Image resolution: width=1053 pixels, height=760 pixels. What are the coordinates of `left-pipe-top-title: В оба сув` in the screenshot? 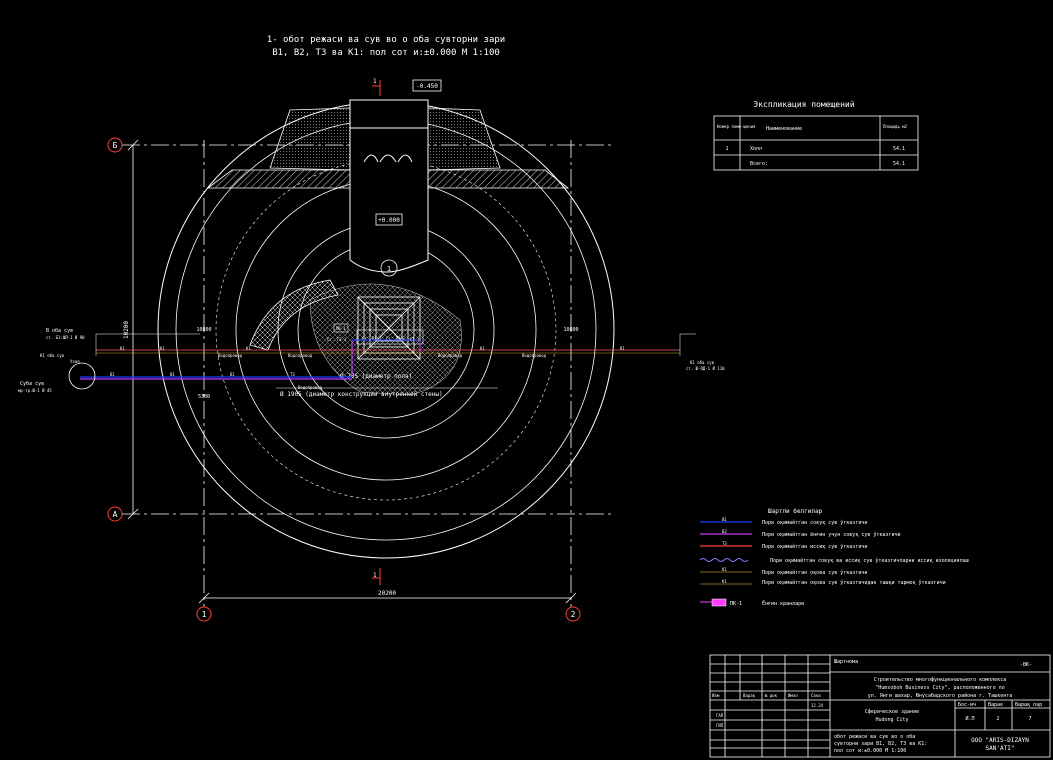 It's located at (59, 330).